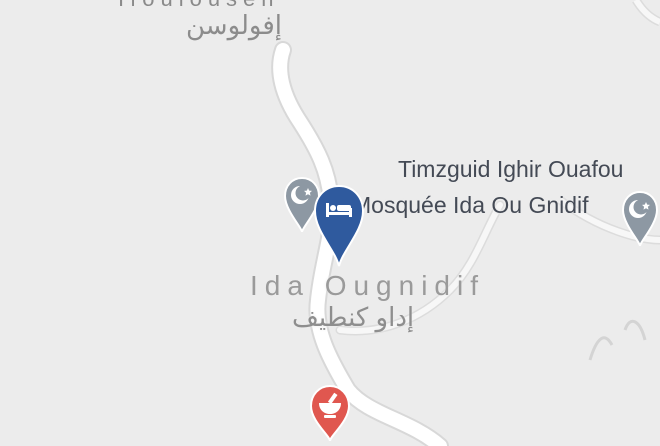  Describe the element at coordinates (339, 227) in the screenshot. I see `hotel-pin` at that location.